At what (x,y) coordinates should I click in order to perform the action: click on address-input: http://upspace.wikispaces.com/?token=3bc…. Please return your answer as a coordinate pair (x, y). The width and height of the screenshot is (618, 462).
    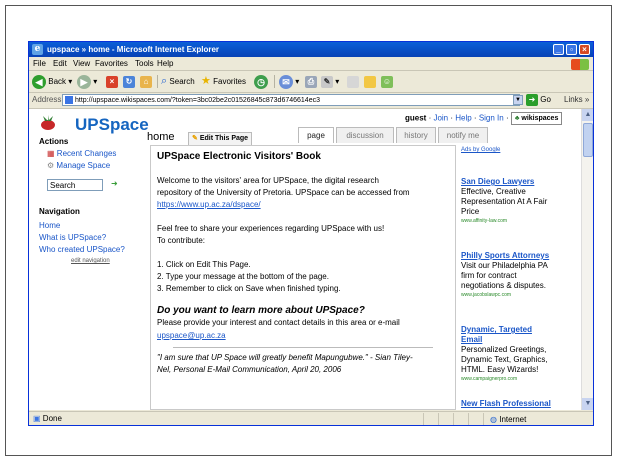
    Looking at the image, I should click on (291, 100).